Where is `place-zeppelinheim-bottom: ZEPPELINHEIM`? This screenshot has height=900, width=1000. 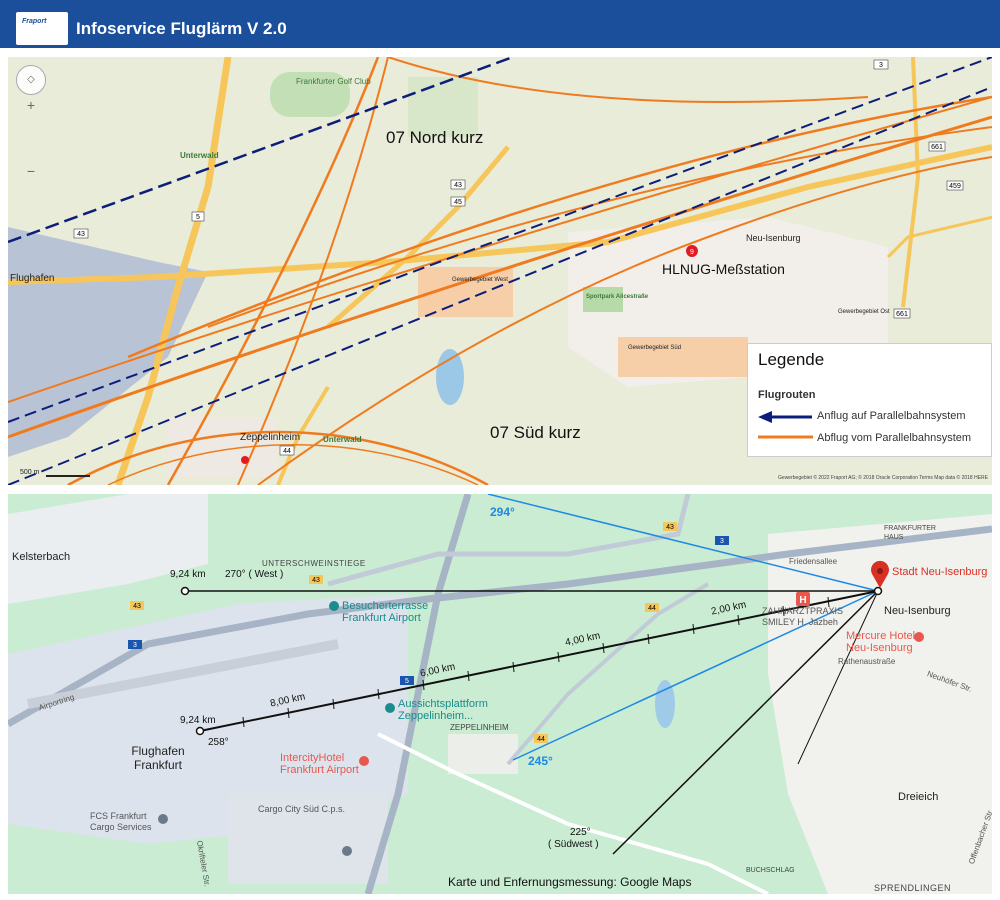 place-zeppelinheim-bottom: ZEPPELINHEIM is located at coordinates (479, 727).